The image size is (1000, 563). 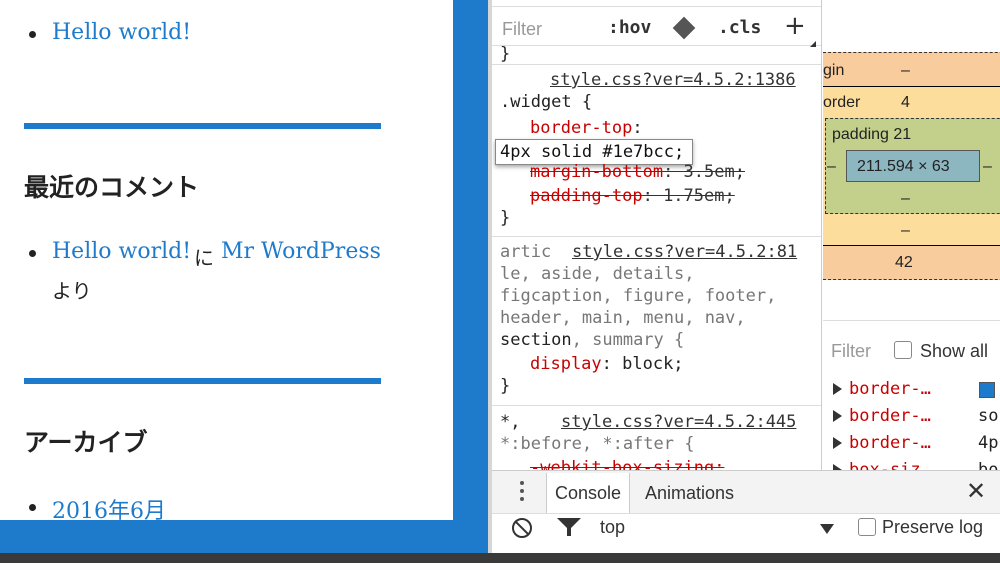 I want to click on clear-console-icon, so click(x=522, y=528).